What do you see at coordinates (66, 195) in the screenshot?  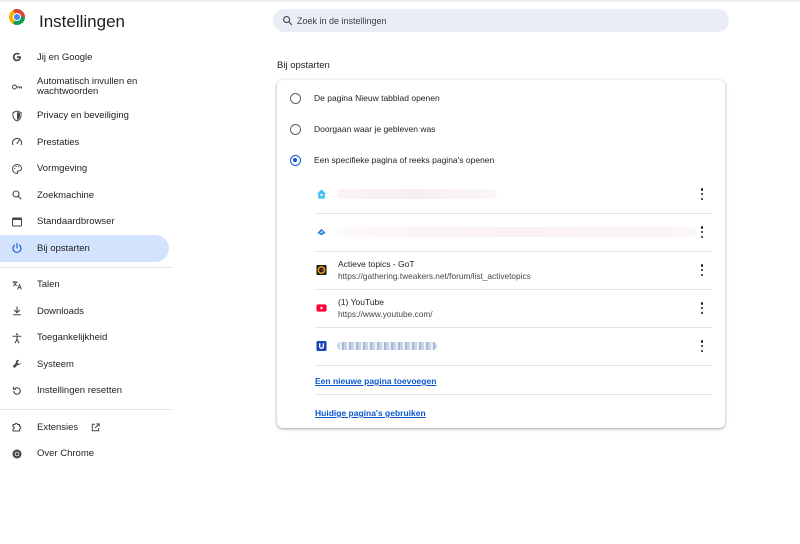 I see `sidebar-item-label: Zoekmachine` at bounding box center [66, 195].